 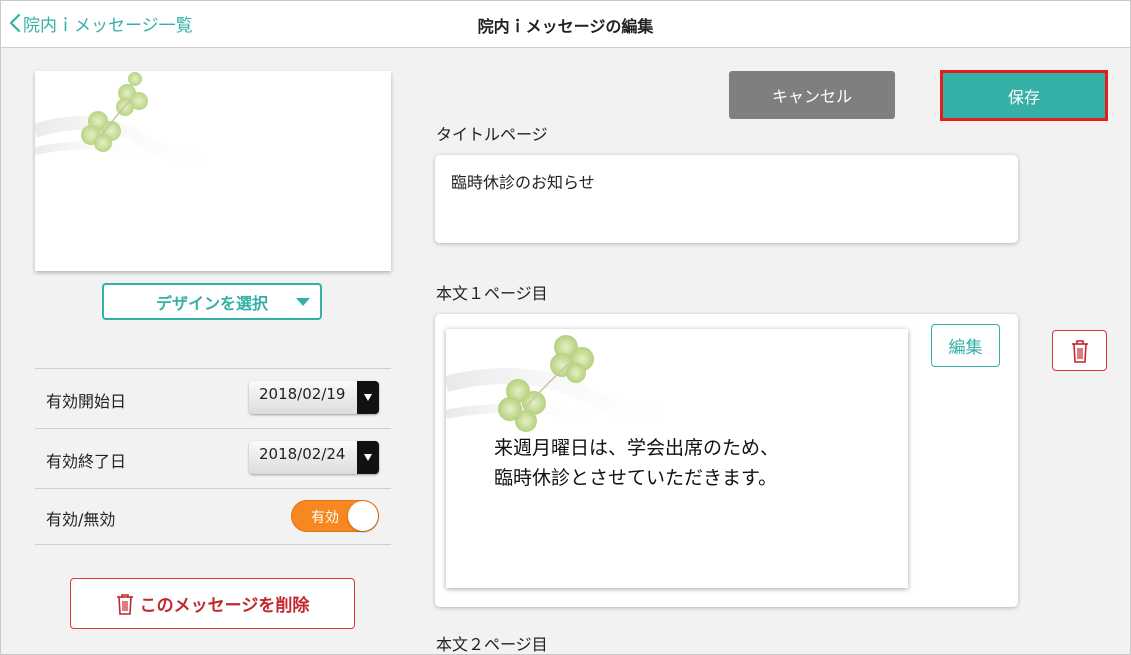 What do you see at coordinates (213, 399) in the screenshot?
I see `start-date-row: 有効開始日 2018/02/19` at bounding box center [213, 399].